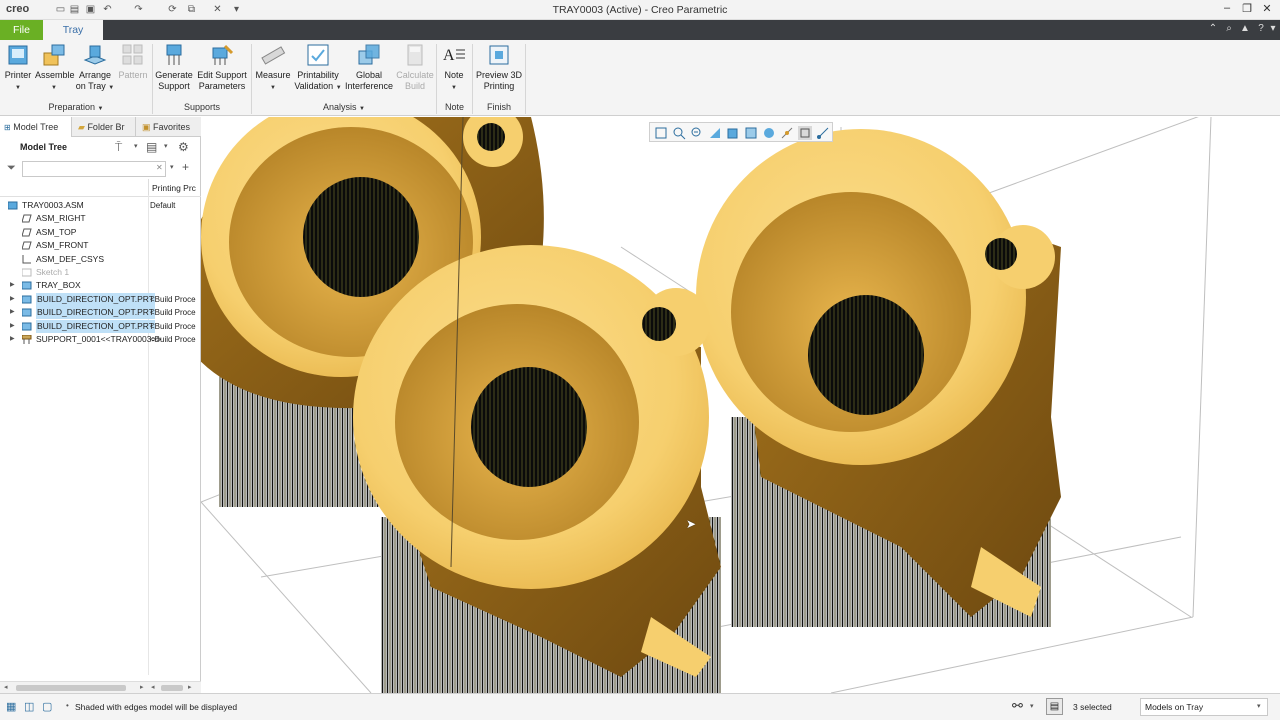 The width and height of the screenshot is (1280, 720). What do you see at coordinates (369, 67) in the screenshot?
I see `global-interference-button: Global Interference` at bounding box center [369, 67].